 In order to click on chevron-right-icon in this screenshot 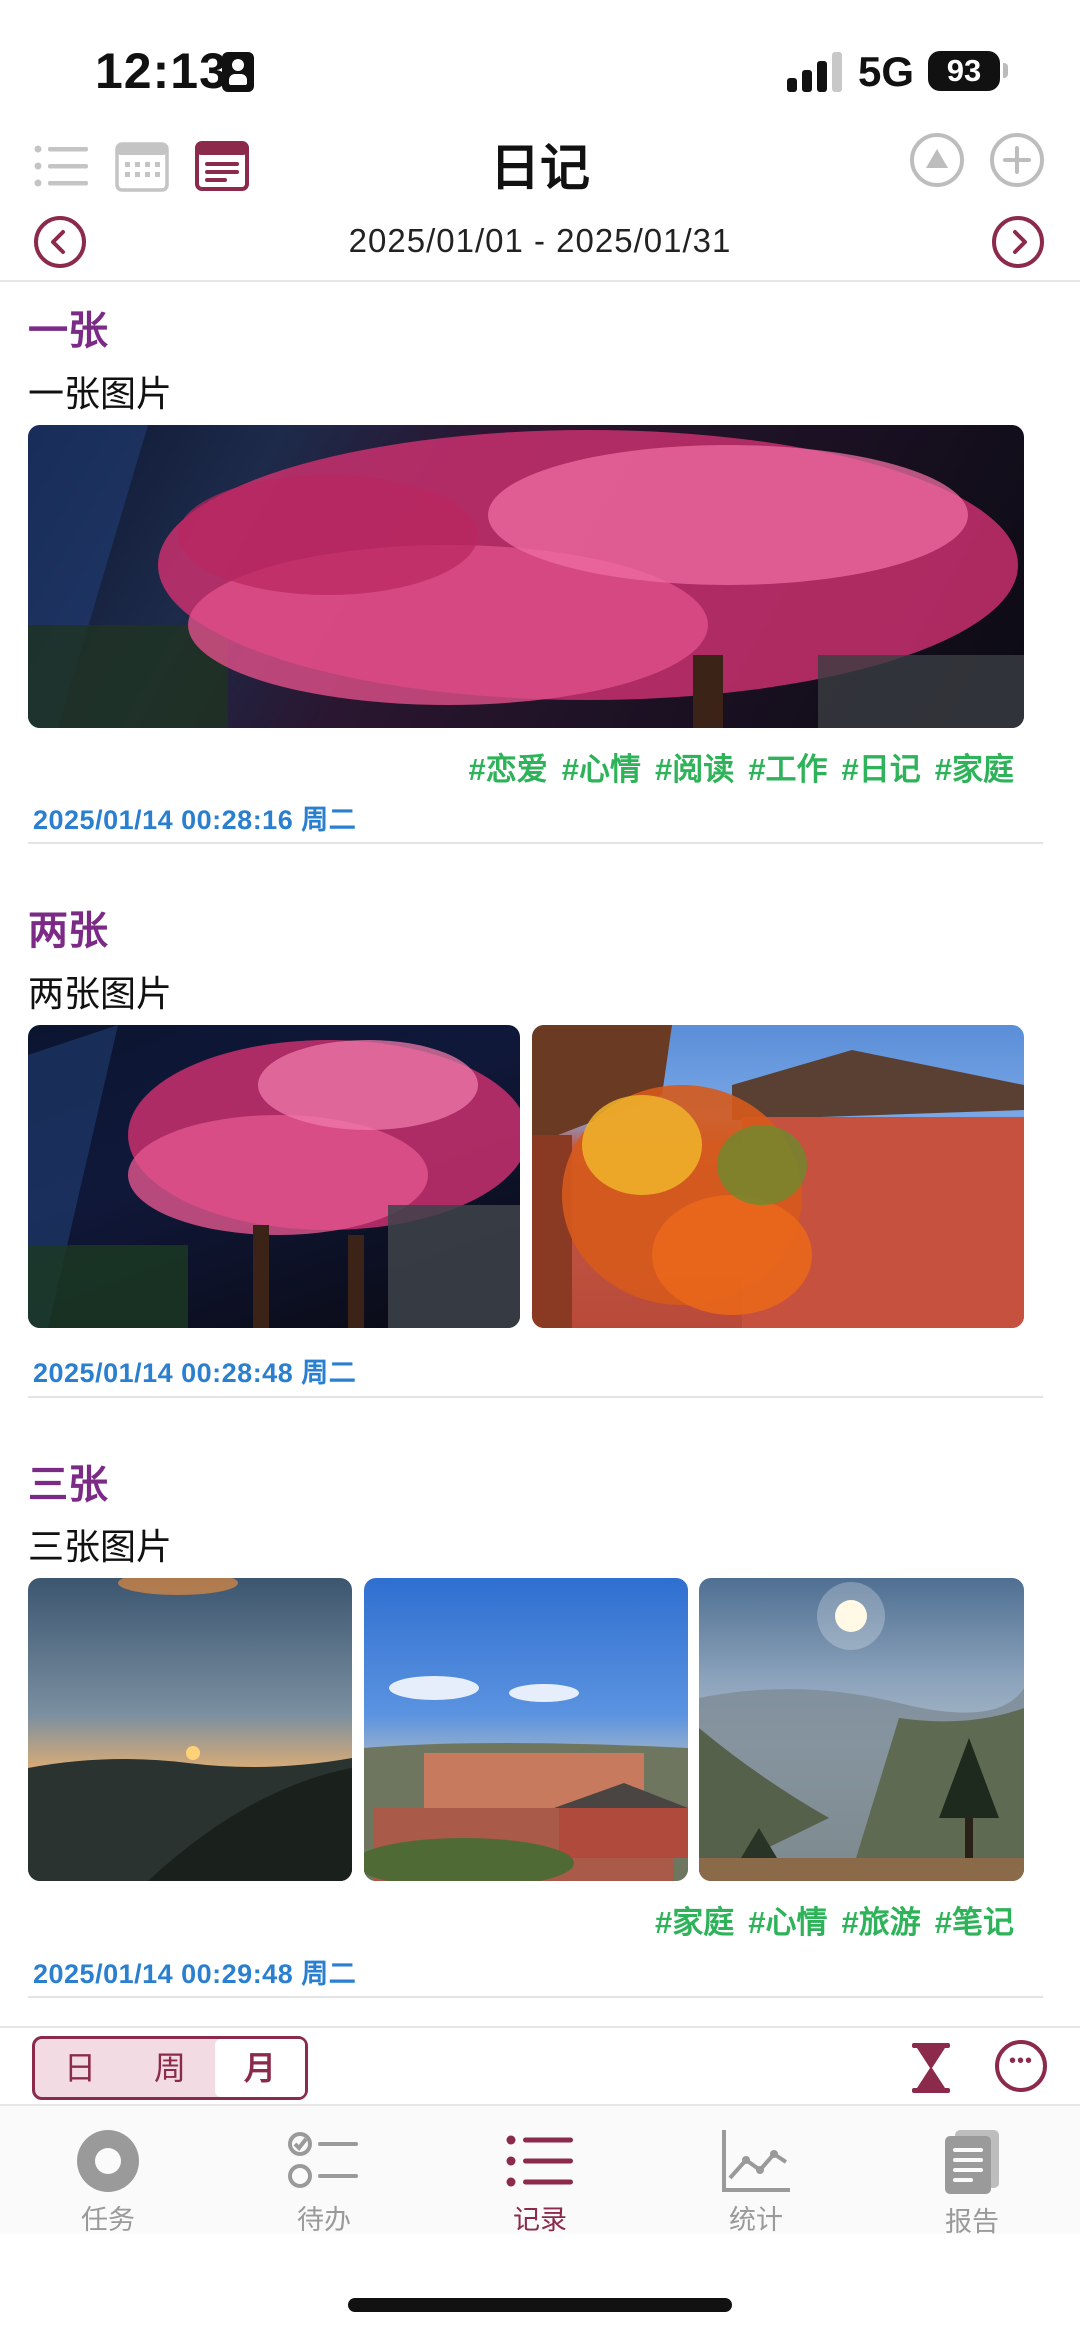, I will do `click(1020, 242)`.